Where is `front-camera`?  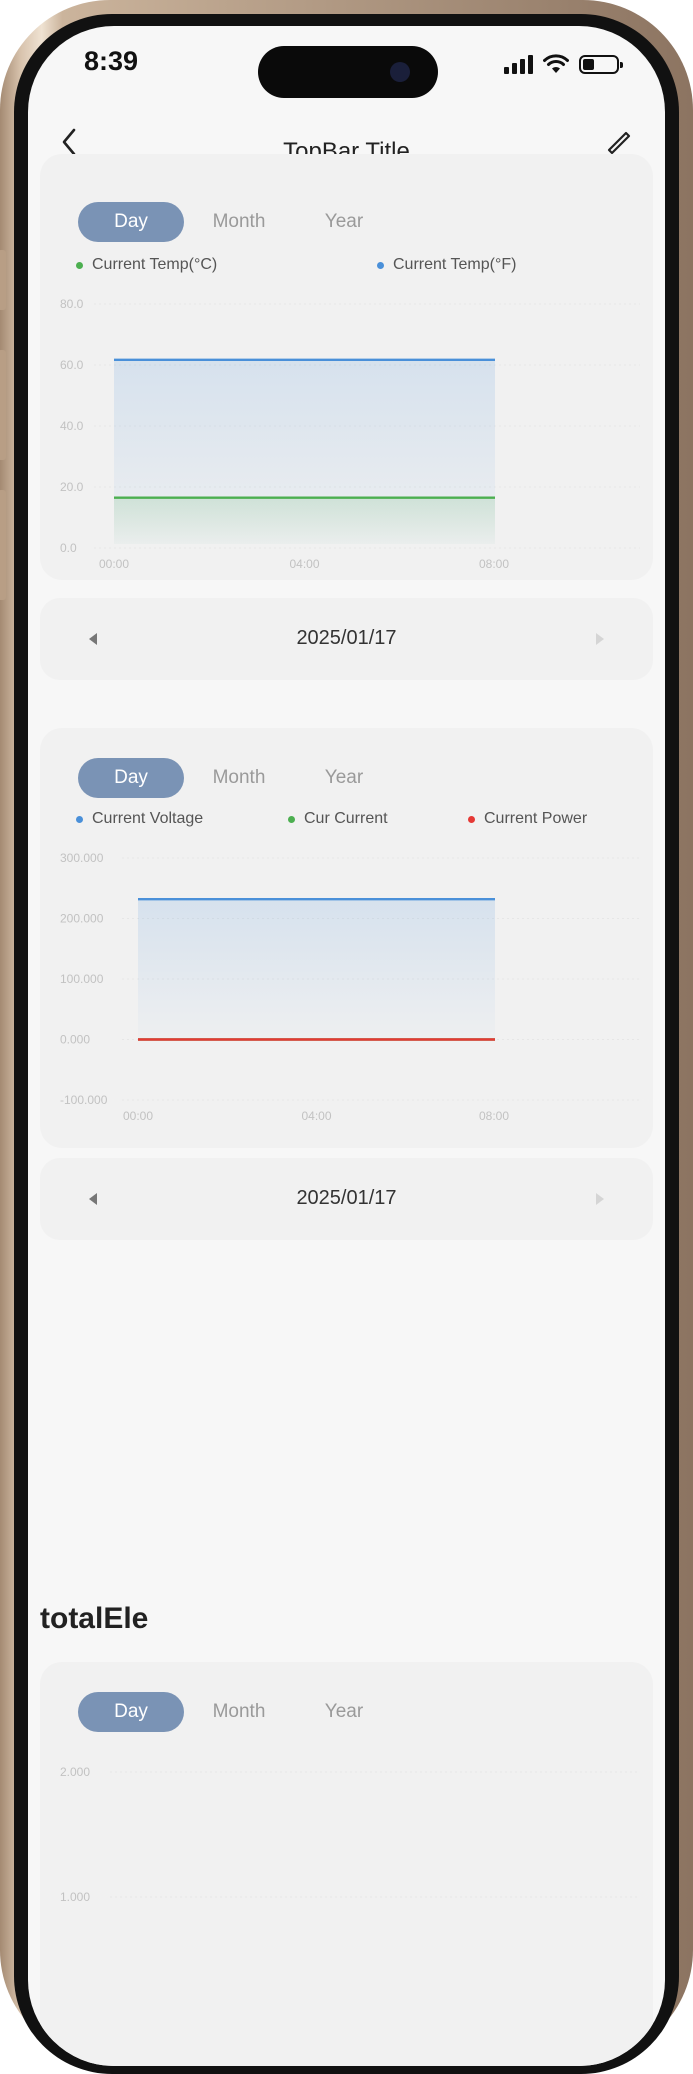
front-camera is located at coordinates (400, 72).